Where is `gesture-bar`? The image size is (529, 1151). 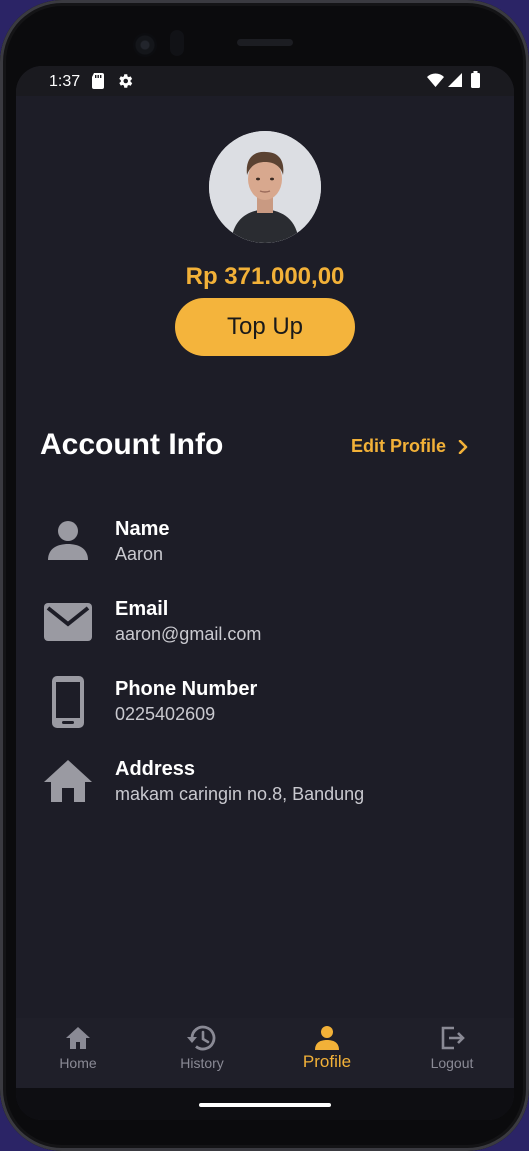 gesture-bar is located at coordinates (265, 1104).